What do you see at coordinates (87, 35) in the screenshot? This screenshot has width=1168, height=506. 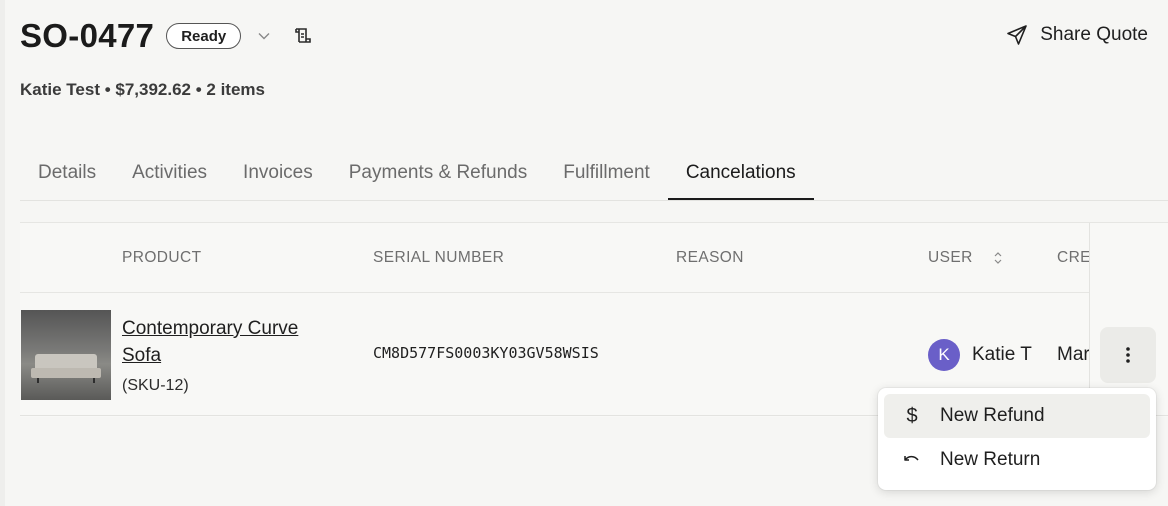 I see `order-id: SO-0477` at bounding box center [87, 35].